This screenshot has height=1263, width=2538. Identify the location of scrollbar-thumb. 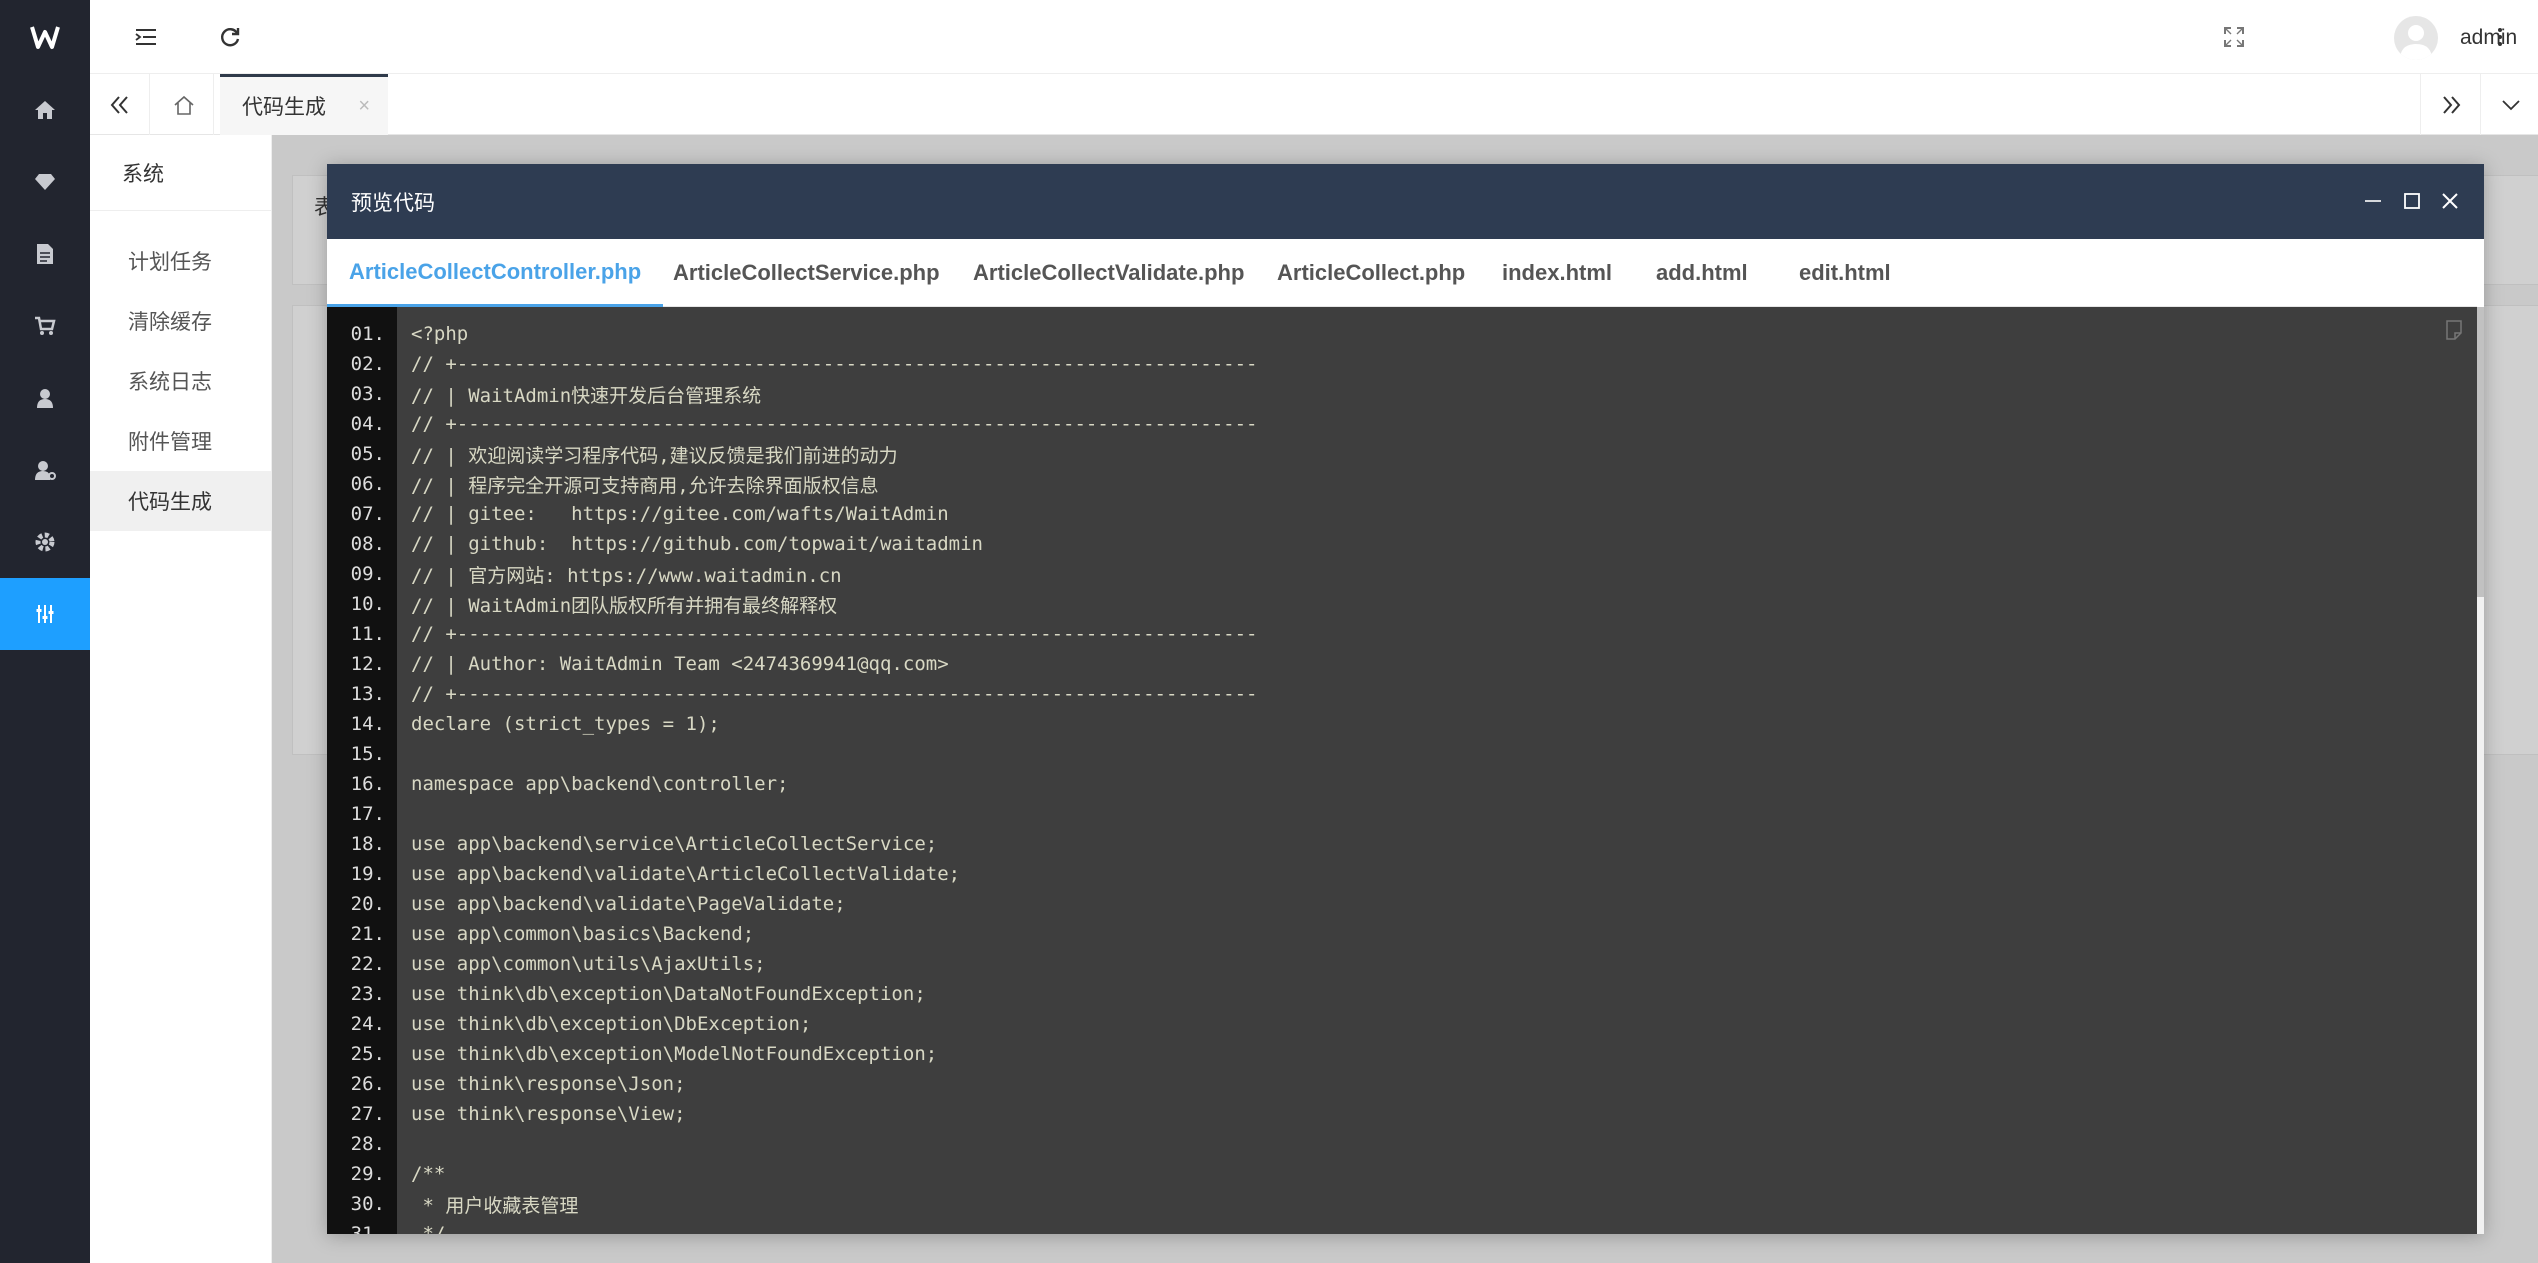
(2480, 452).